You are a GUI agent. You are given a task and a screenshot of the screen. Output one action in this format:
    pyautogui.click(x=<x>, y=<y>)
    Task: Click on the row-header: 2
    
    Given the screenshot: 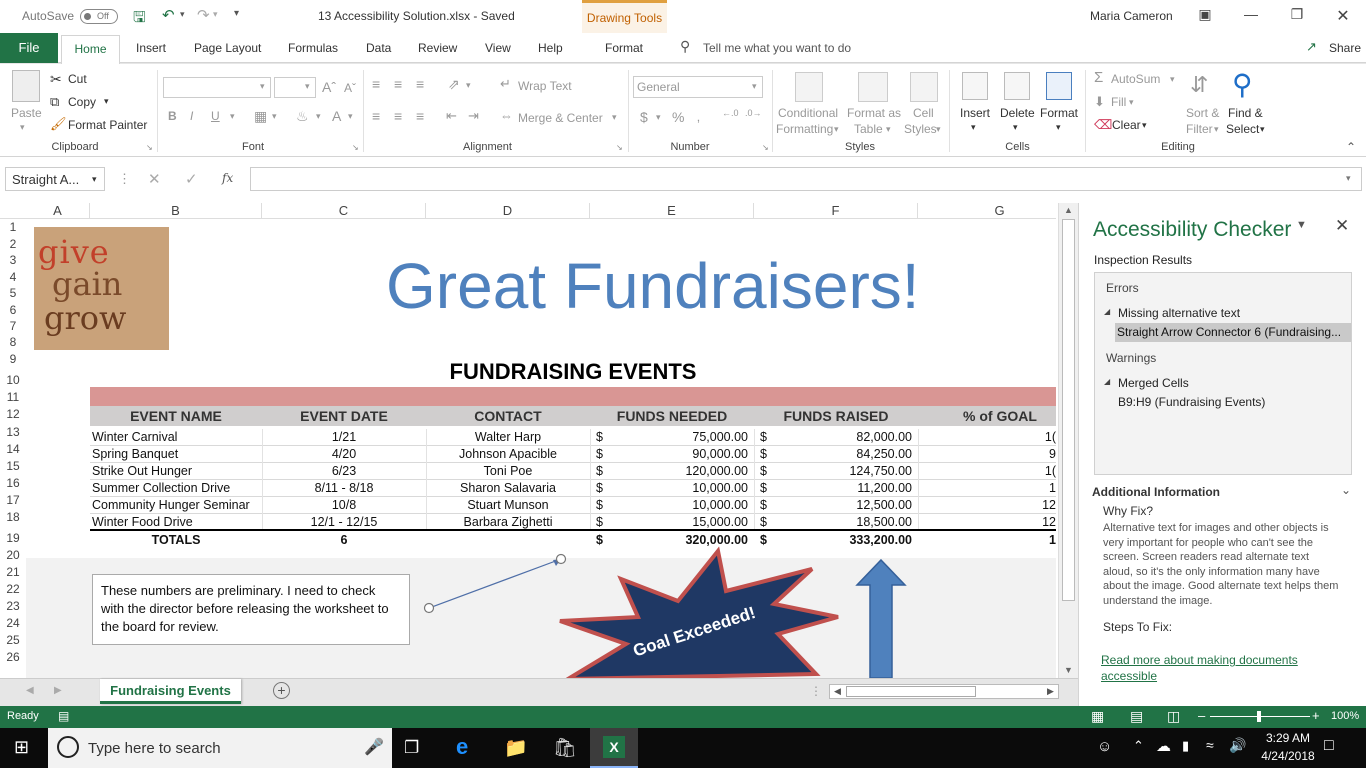 What is the action you would take?
    pyautogui.click(x=13, y=245)
    